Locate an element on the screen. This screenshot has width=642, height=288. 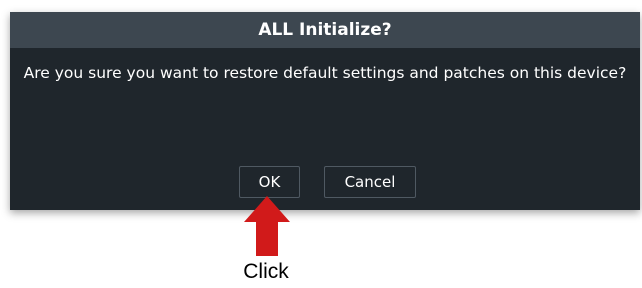
cancel-button: Cancel is located at coordinates (370, 182).